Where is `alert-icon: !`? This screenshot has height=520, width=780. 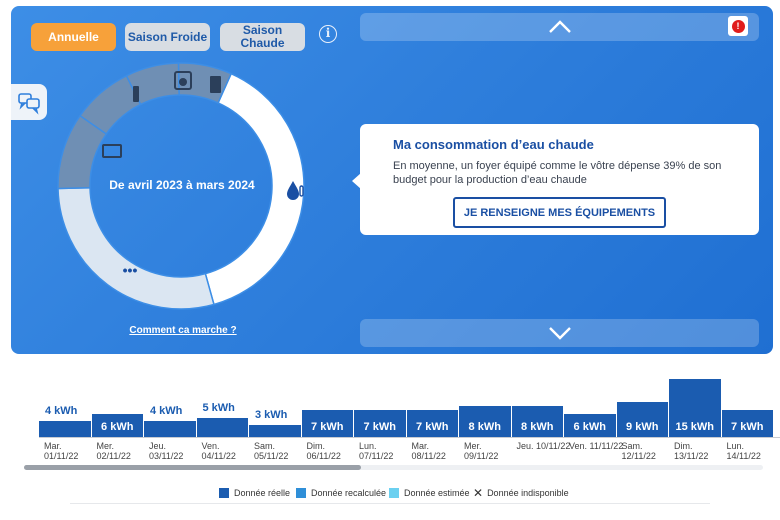
alert-icon: ! is located at coordinates (738, 26).